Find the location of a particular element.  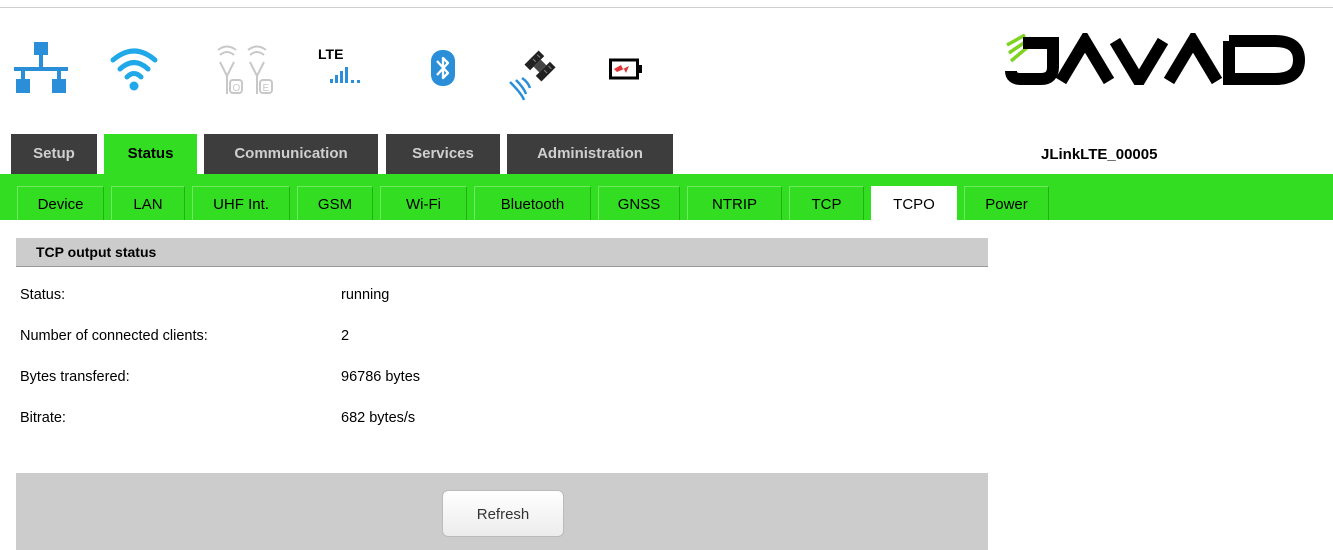

uhf-sub-label-e: E is located at coordinates (266, 88).